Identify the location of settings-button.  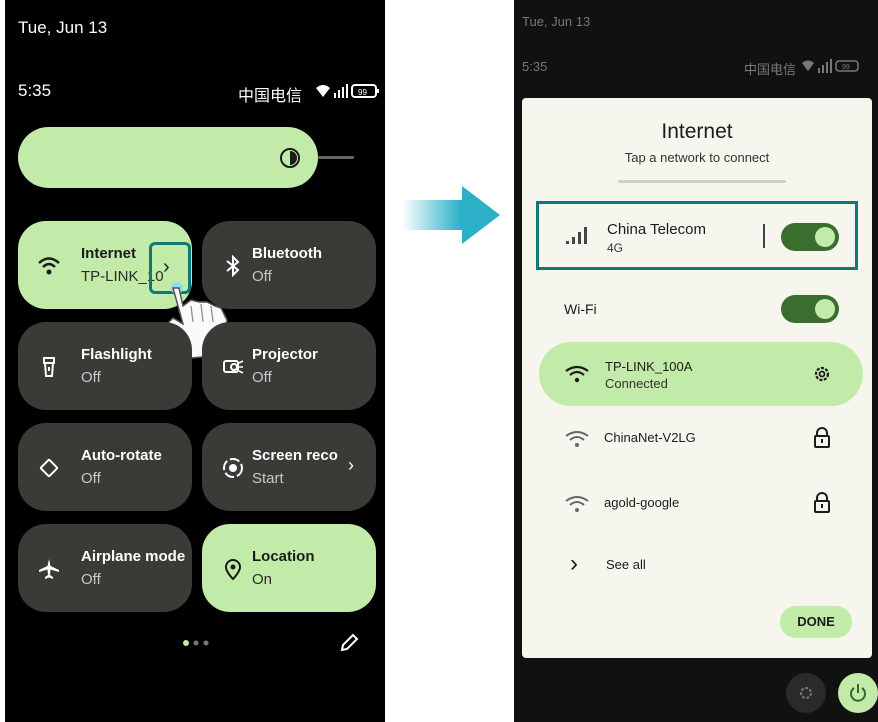
(806, 693).